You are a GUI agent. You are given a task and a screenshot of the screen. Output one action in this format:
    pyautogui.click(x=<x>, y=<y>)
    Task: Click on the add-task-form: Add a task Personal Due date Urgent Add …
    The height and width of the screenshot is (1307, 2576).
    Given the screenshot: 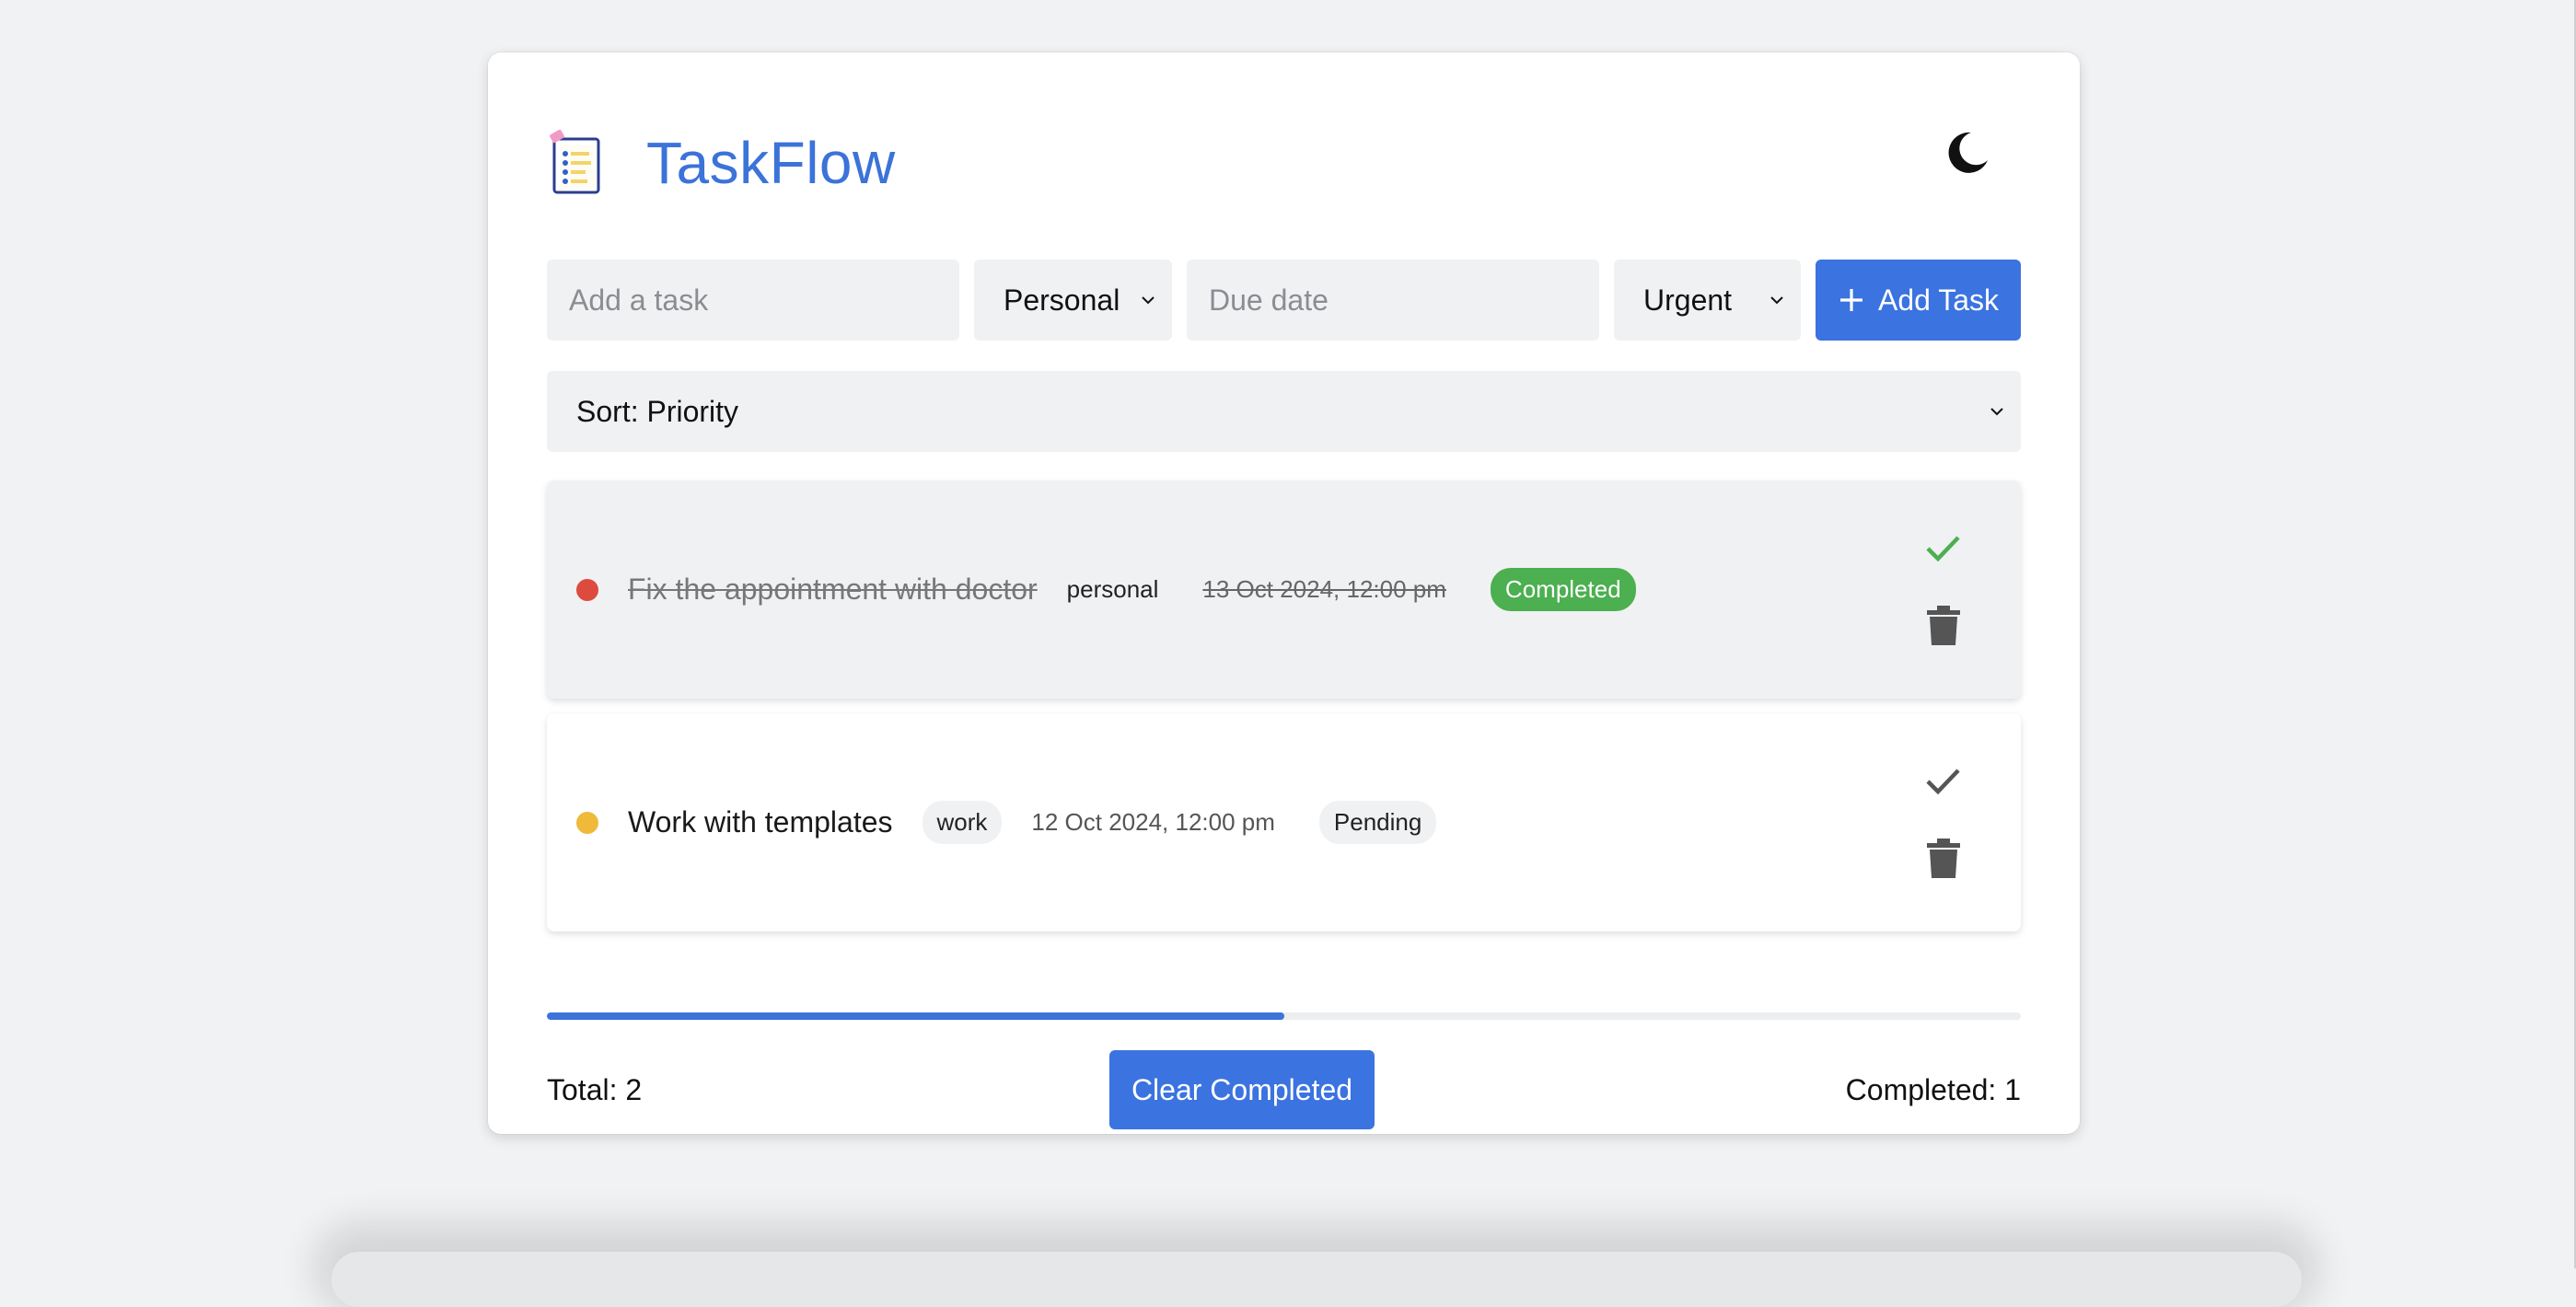 What is the action you would take?
    pyautogui.click(x=1284, y=300)
    